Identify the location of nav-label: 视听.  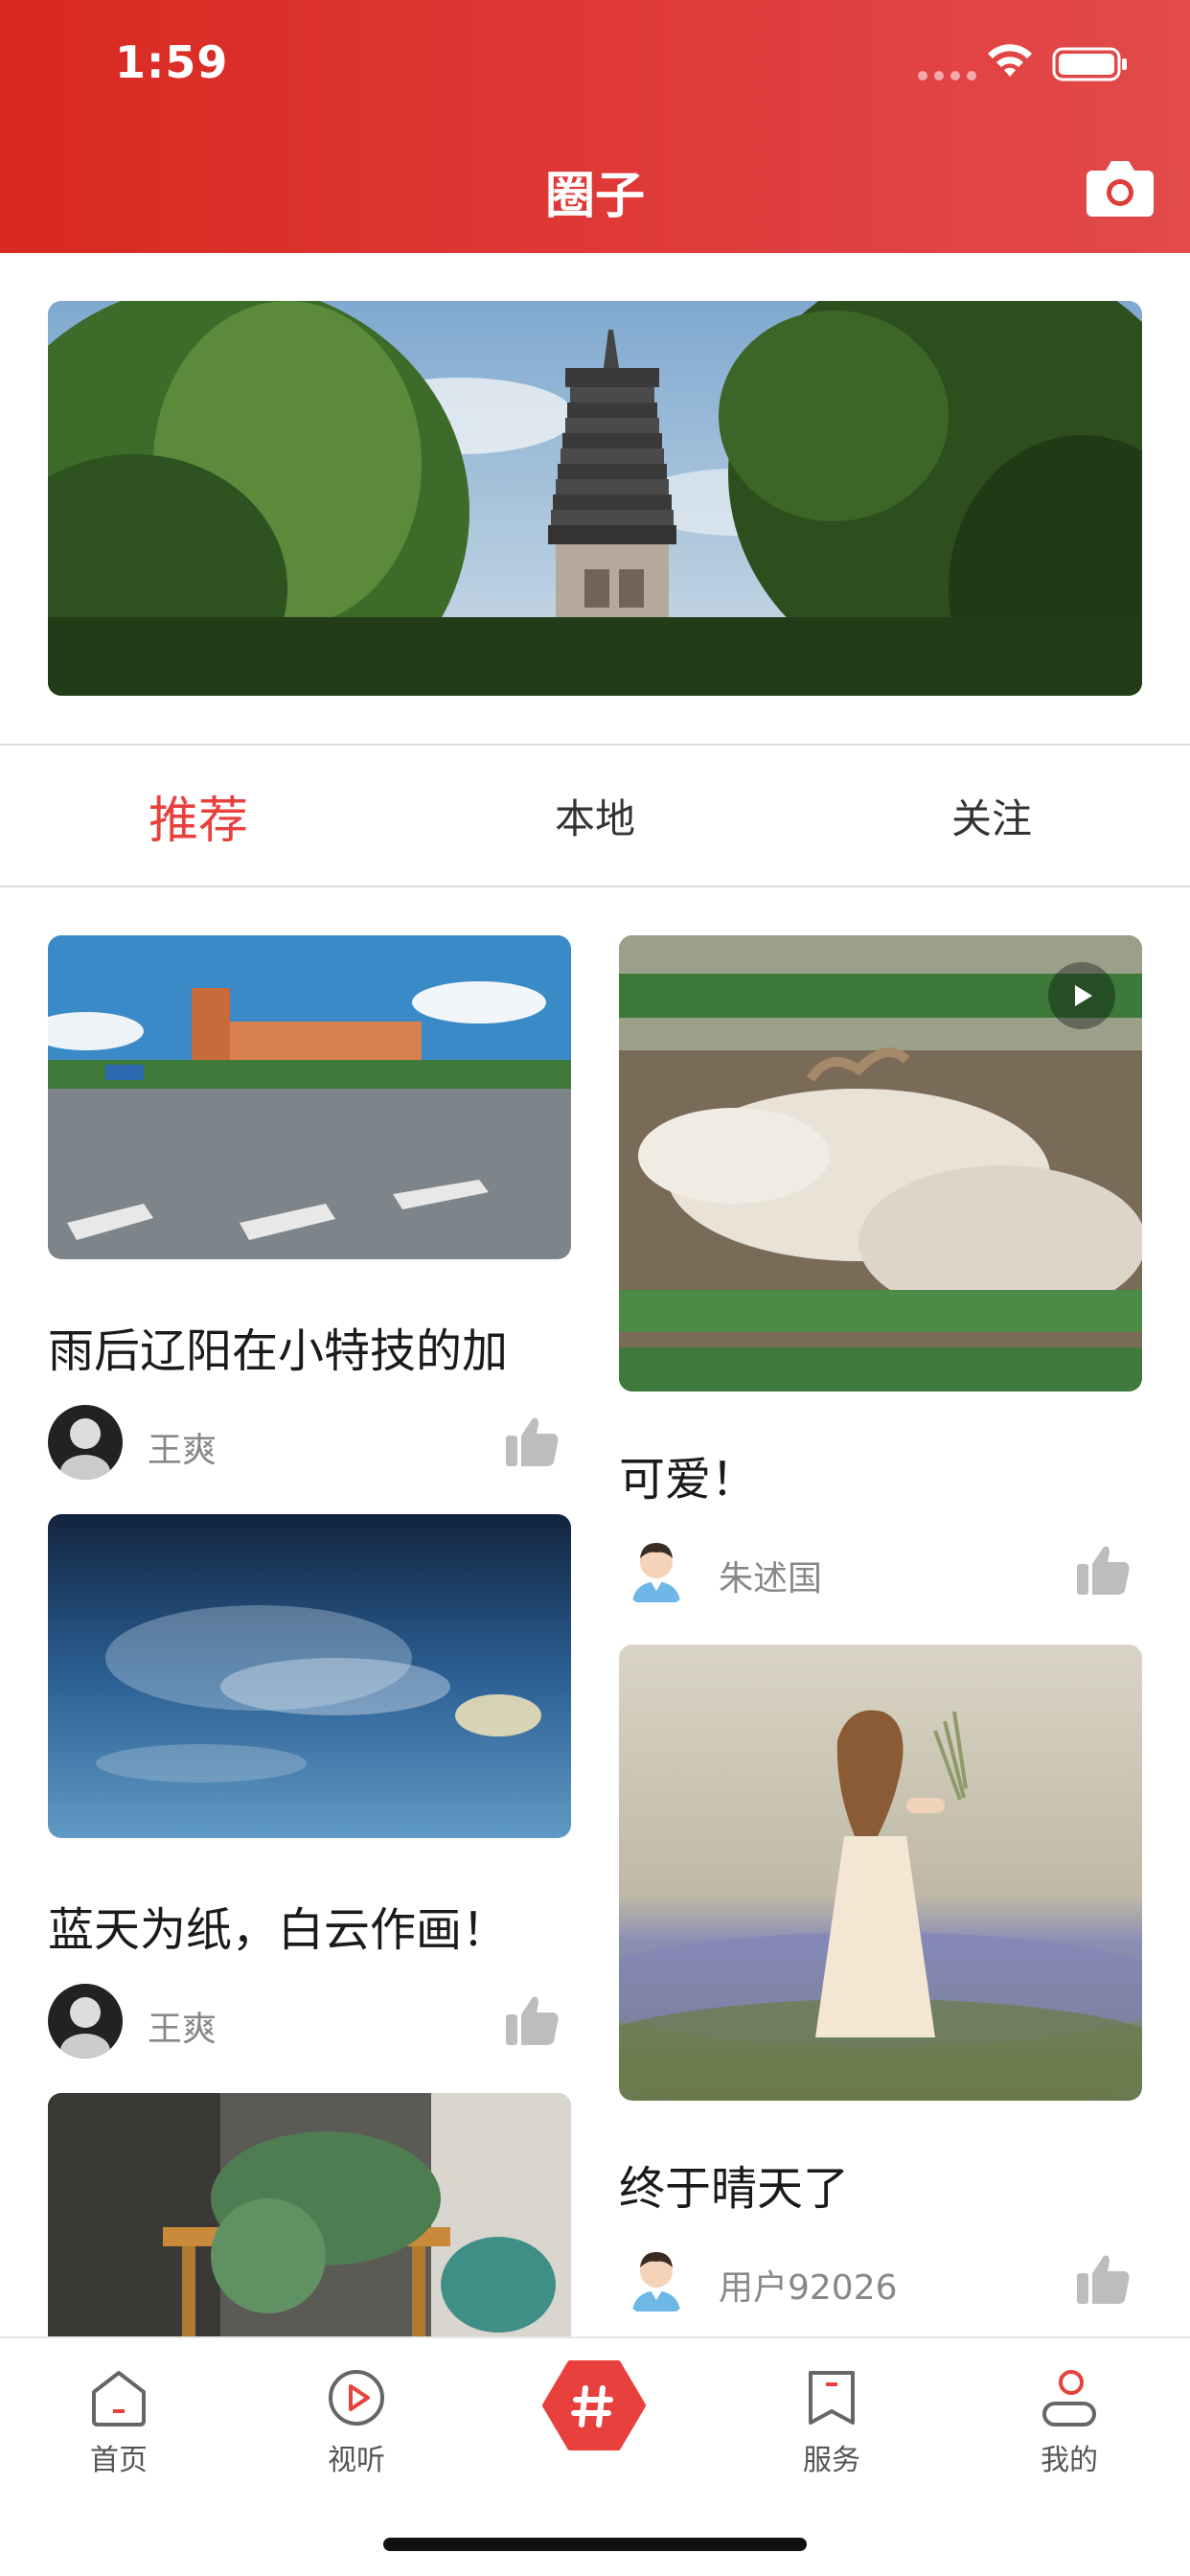
(357, 2460).